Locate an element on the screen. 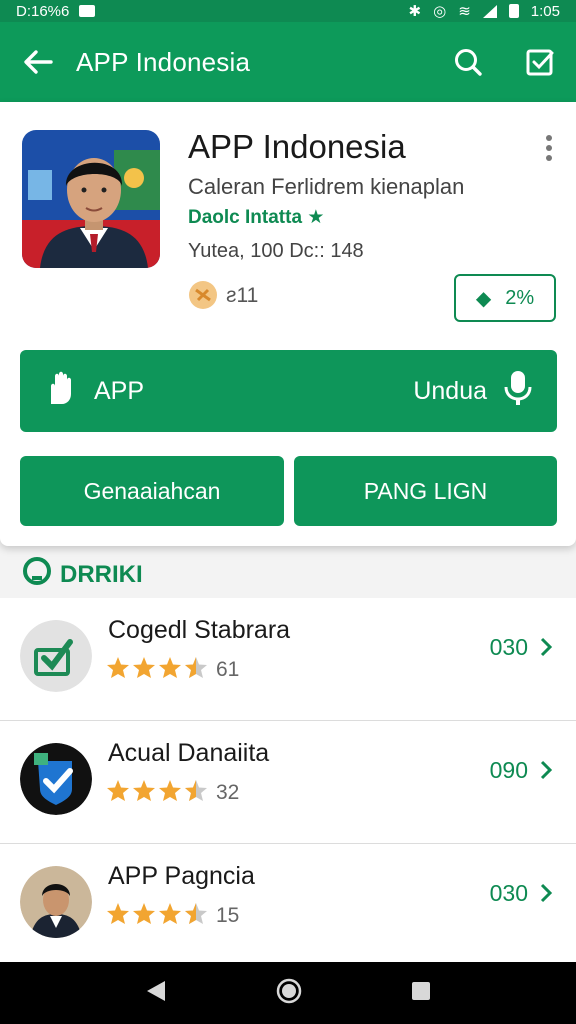  list-item: Cogedl Stabrara 61 030 is located at coordinates (288, 659).